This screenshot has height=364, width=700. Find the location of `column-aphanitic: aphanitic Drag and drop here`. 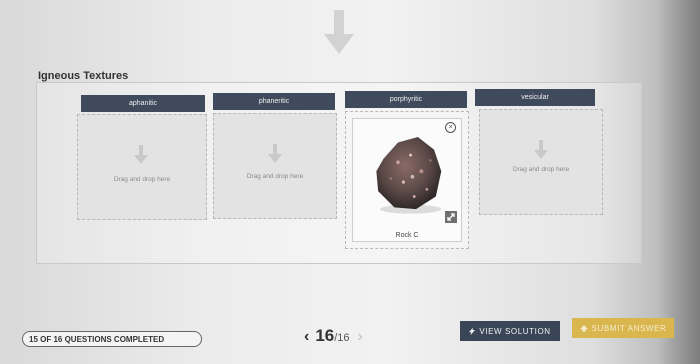

column-aphanitic: aphanitic Drag and drop here is located at coordinates (142, 157).